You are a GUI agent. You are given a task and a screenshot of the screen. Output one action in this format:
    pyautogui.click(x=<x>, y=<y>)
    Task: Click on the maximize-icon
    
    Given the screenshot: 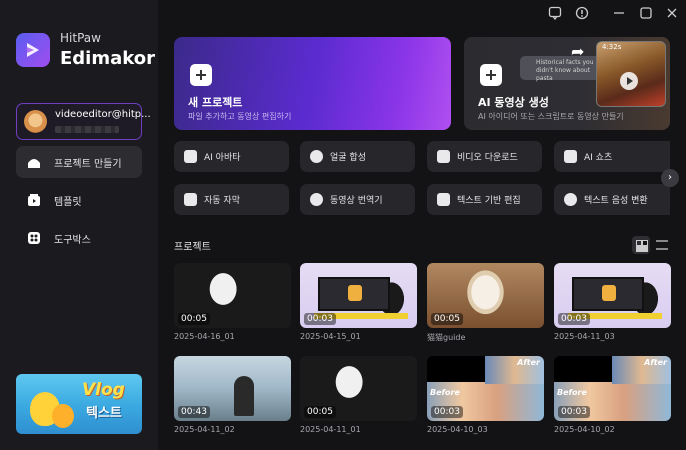 What is the action you would take?
    pyautogui.click(x=646, y=13)
    